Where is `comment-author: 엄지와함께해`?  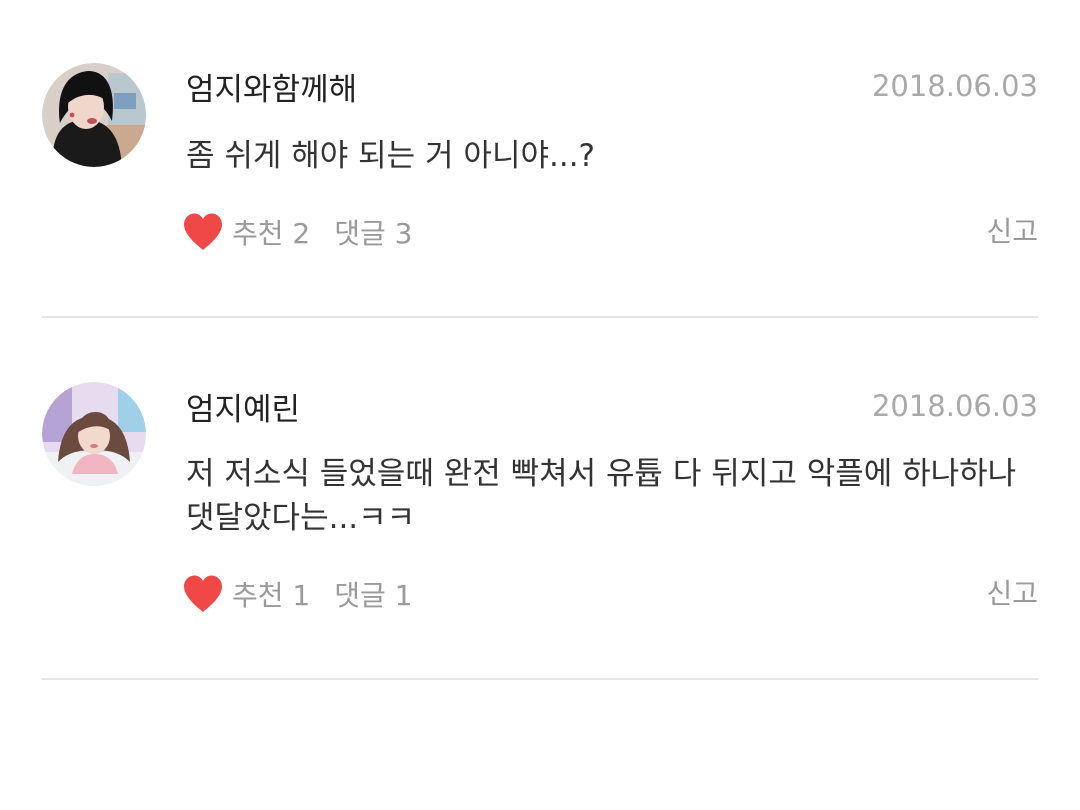 comment-author: 엄지와함께해 is located at coordinates (271, 90).